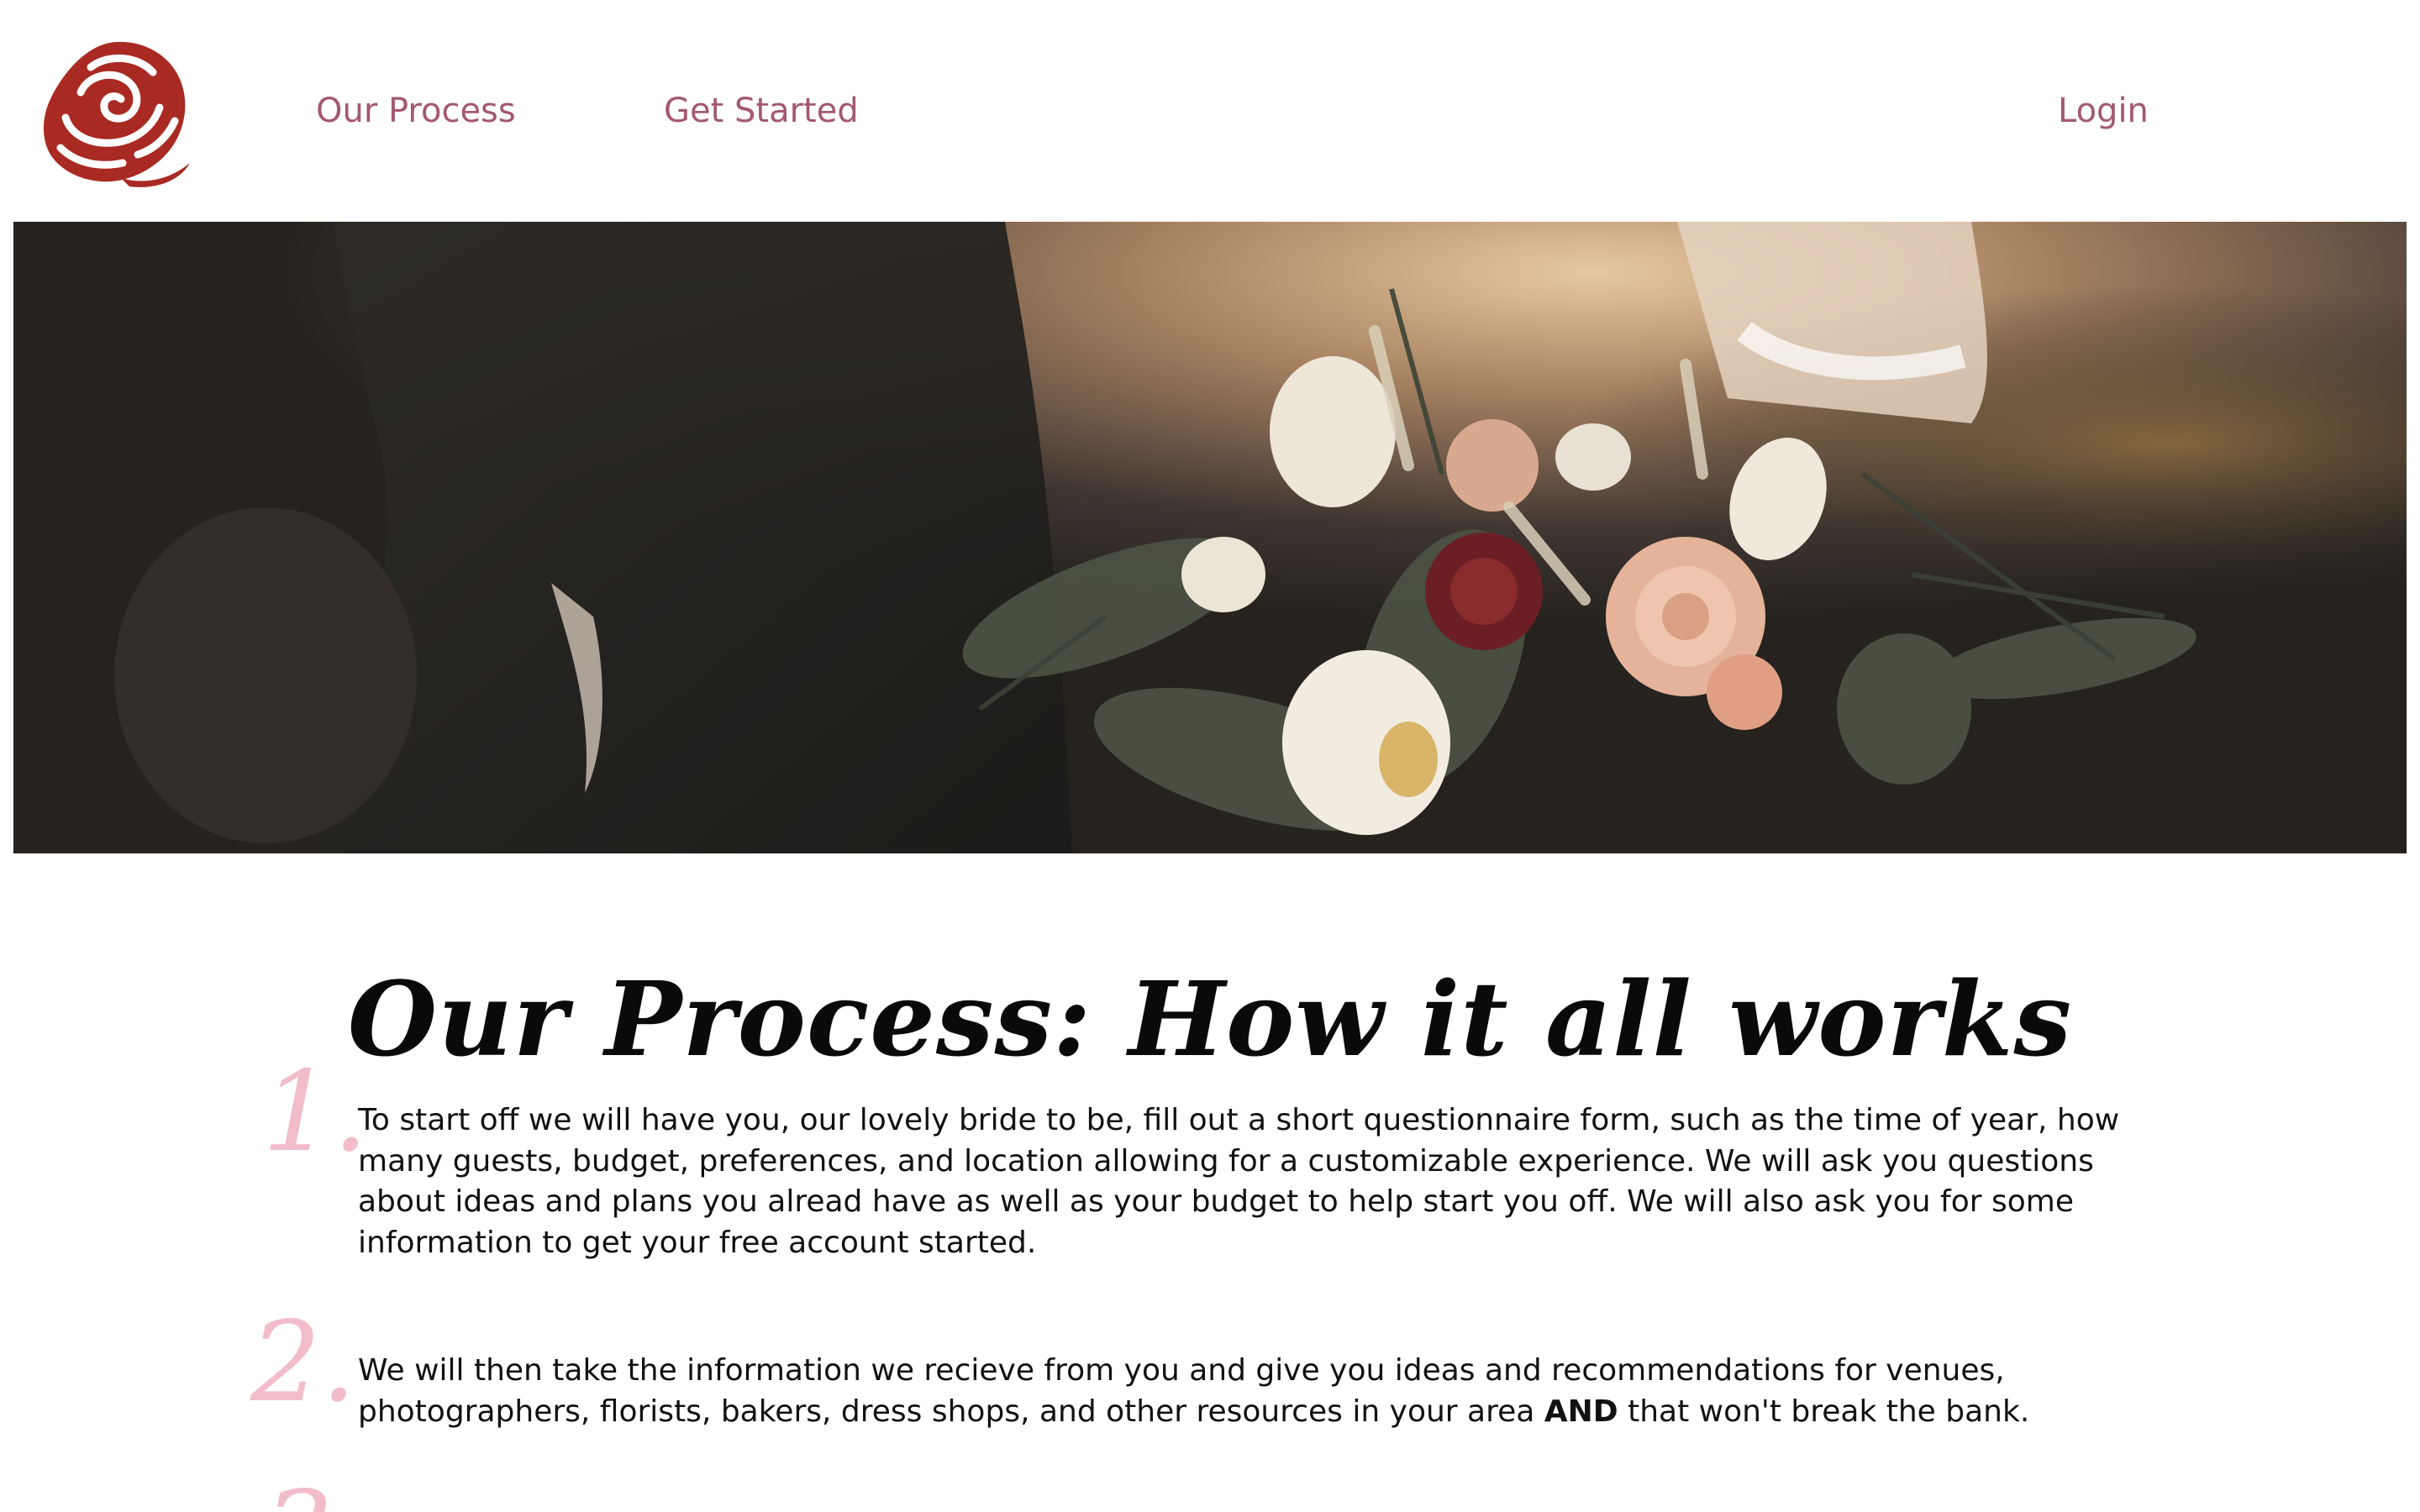 The image size is (2420, 1512). Describe the element at coordinates (303, 1362) in the screenshot. I see `step-number: 2.` at that location.